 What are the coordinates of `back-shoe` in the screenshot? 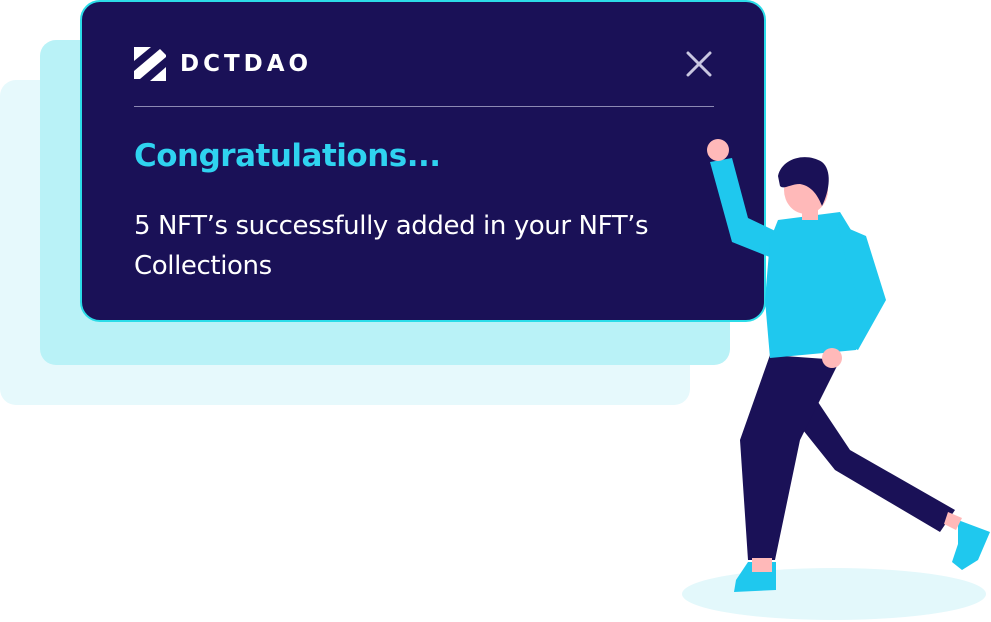 It's located at (971, 545).